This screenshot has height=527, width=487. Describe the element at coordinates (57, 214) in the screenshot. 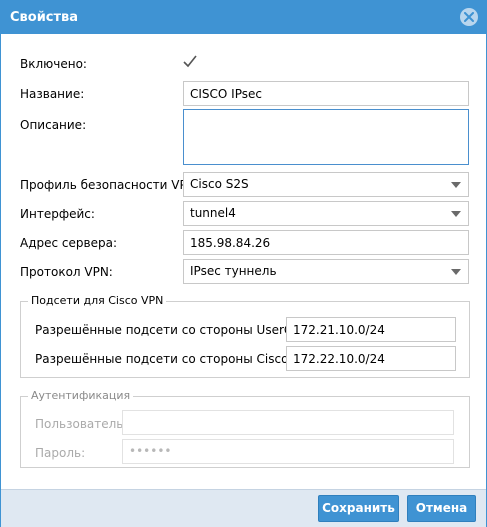

I see `interface-label: Интерфейс:` at that location.